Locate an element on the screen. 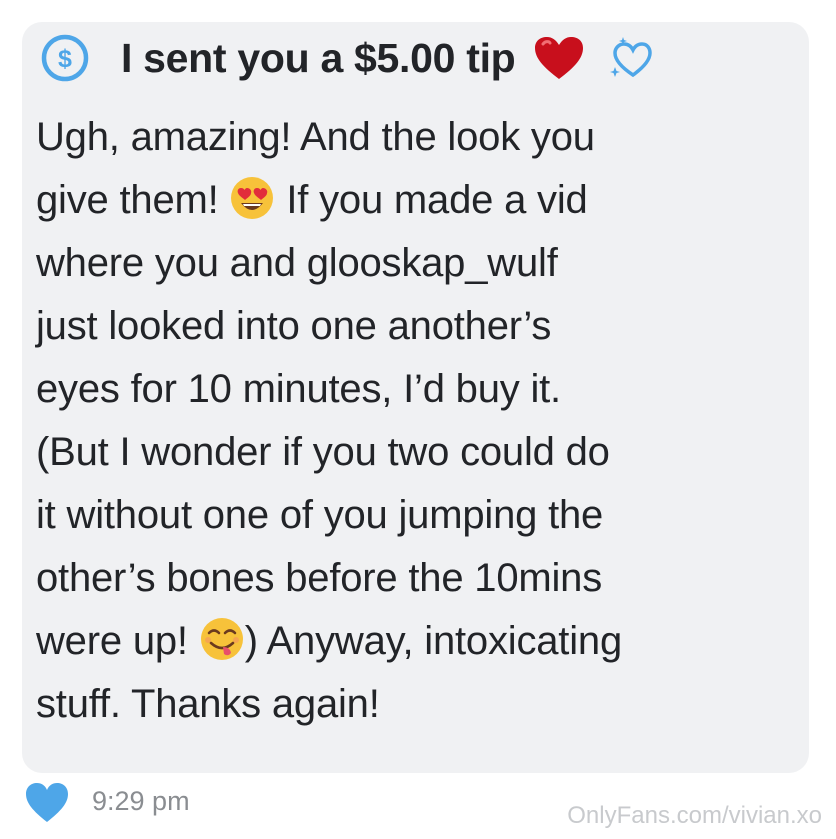  dollar-circle-icon: $ is located at coordinates (65, 58).